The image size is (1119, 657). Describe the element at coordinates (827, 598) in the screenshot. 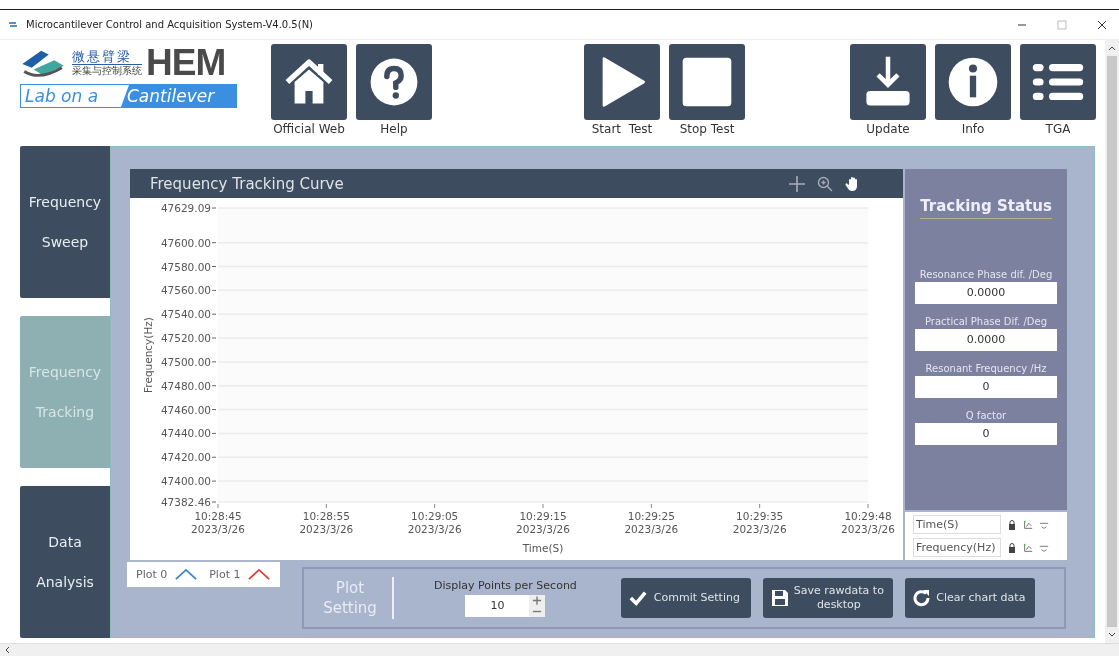

I see `action-button: Save rawdata to desktop` at that location.